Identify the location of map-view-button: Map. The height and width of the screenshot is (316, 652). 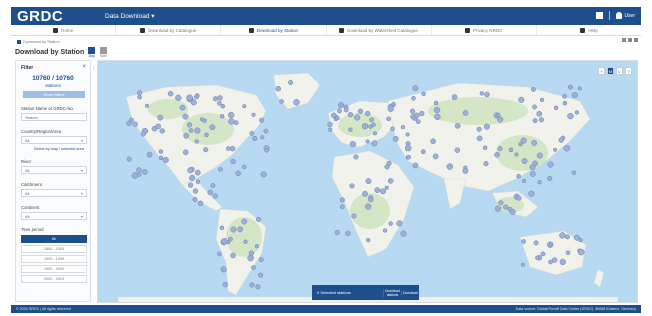
(92, 52).